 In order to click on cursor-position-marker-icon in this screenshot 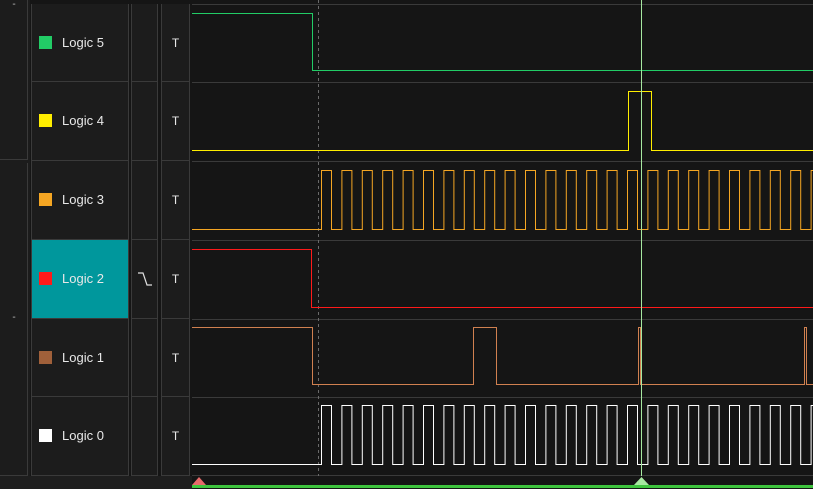, I will do `click(641, 481)`.